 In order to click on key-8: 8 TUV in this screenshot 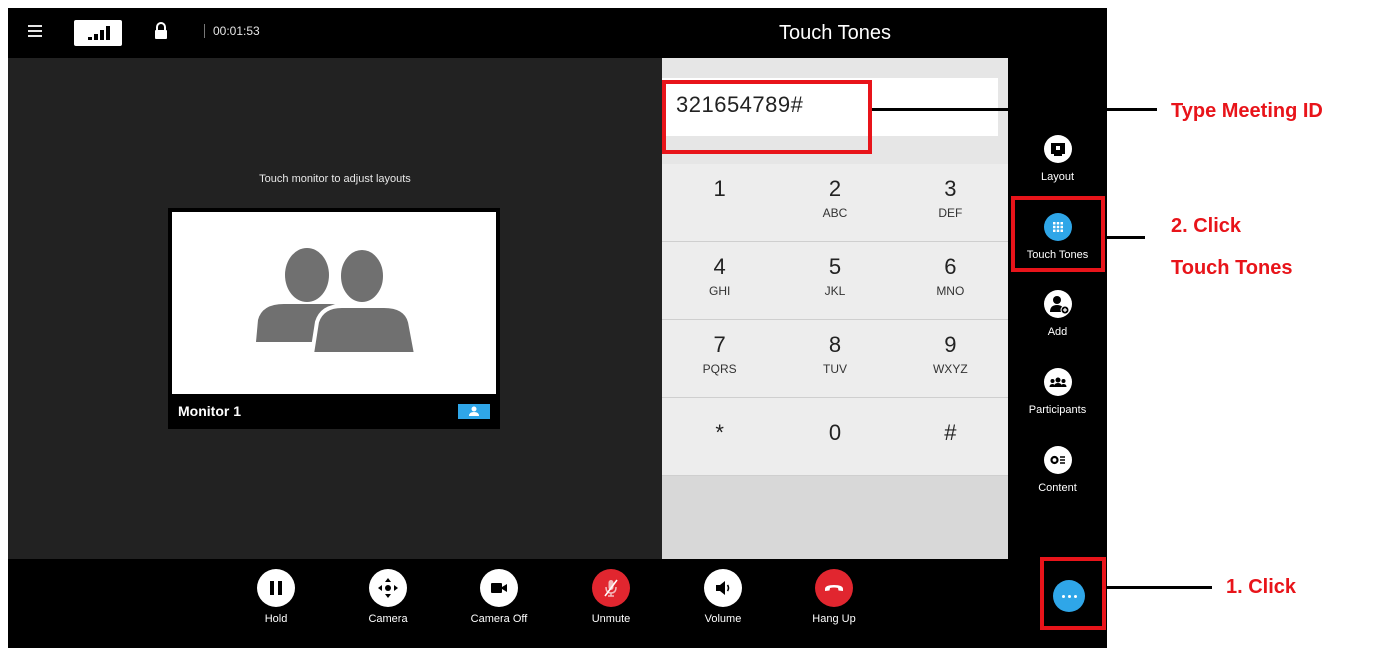, I will do `click(835, 359)`.